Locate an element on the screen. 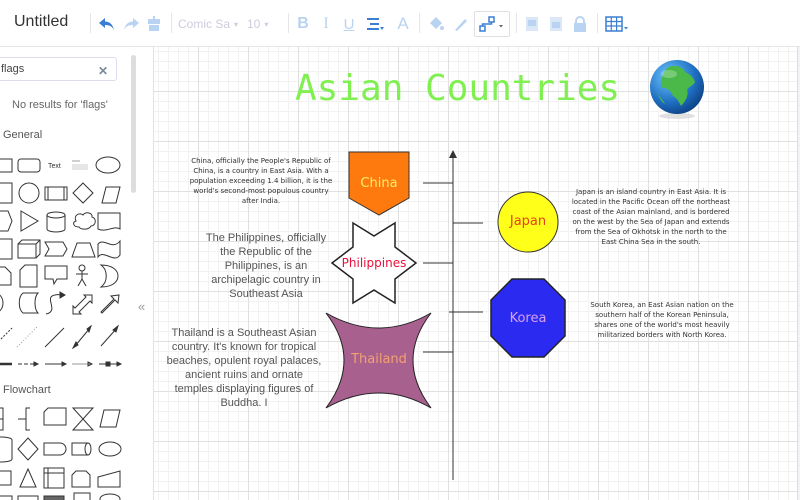 The height and width of the screenshot is (500, 800). annotation-shape is located at coordinates (2, 419).